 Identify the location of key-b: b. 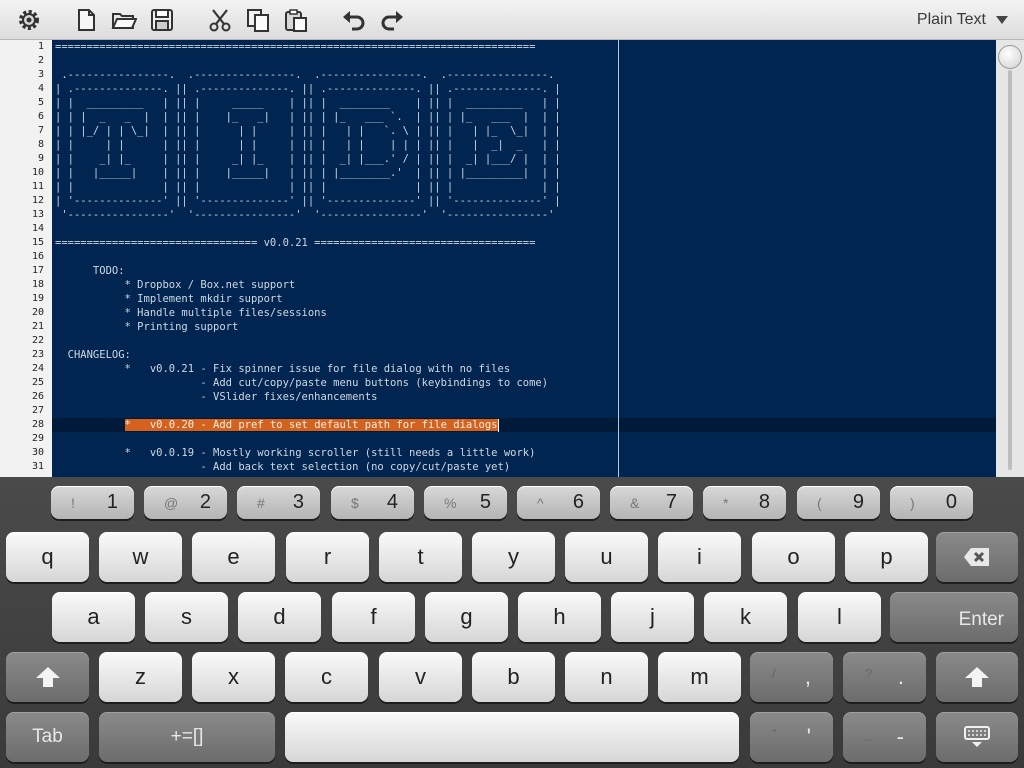
(513, 677).